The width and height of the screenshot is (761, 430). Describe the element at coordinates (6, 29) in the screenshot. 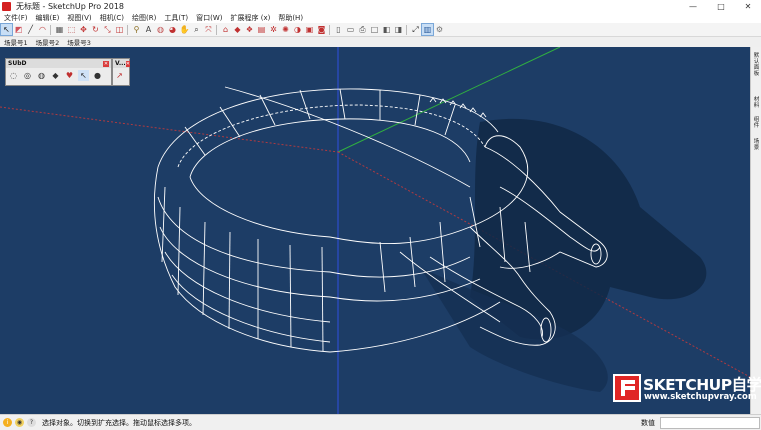

I see `select-icon: ↖` at that location.